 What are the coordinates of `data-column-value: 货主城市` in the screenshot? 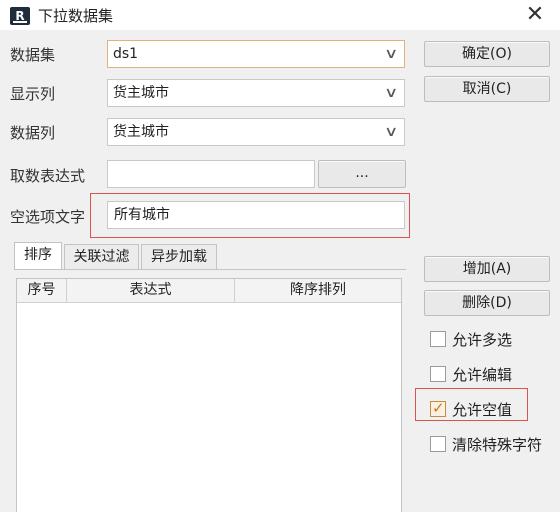 It's located at (141, 132).